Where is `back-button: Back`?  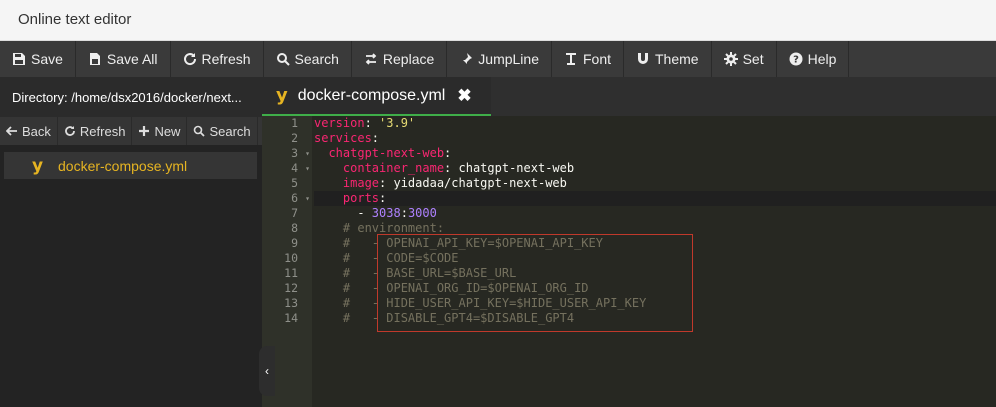 back-button: Back is located at coordinates (29, 131).